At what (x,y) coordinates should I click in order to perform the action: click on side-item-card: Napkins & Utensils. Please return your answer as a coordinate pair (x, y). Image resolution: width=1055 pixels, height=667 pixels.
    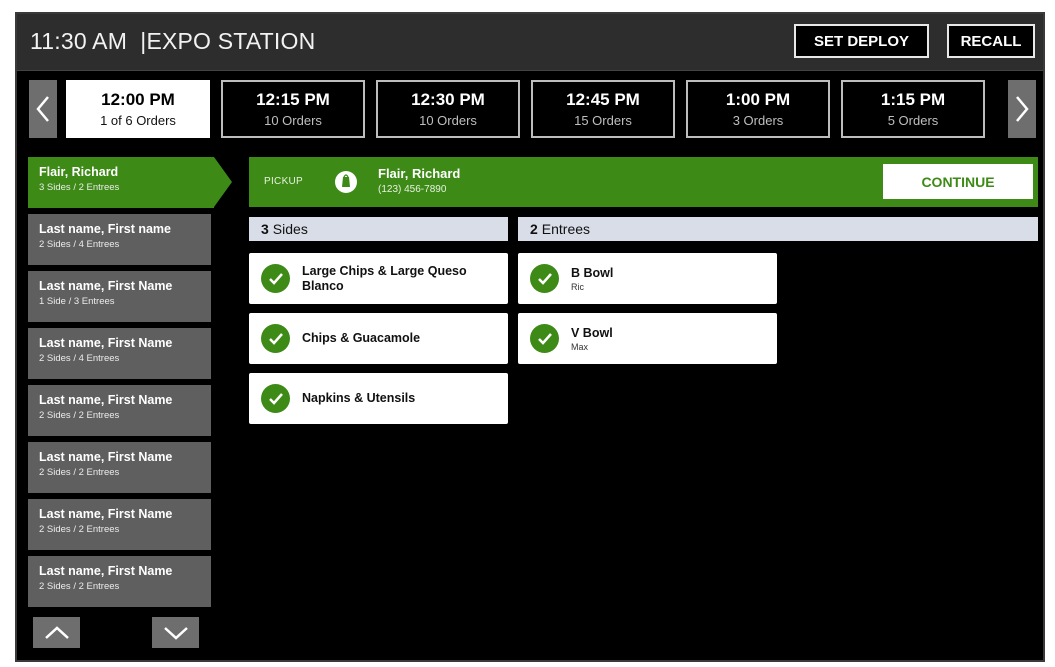
    Looking at the image, I should click on (378, 398).